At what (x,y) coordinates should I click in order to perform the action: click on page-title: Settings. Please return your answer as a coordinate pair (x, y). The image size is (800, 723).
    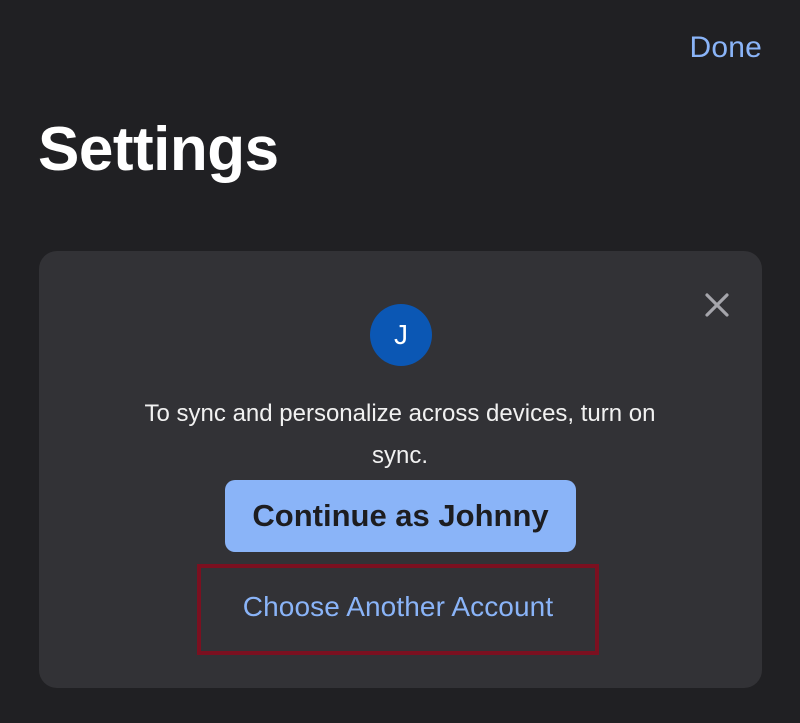
    Looking at the image, I should click on (158, 149).